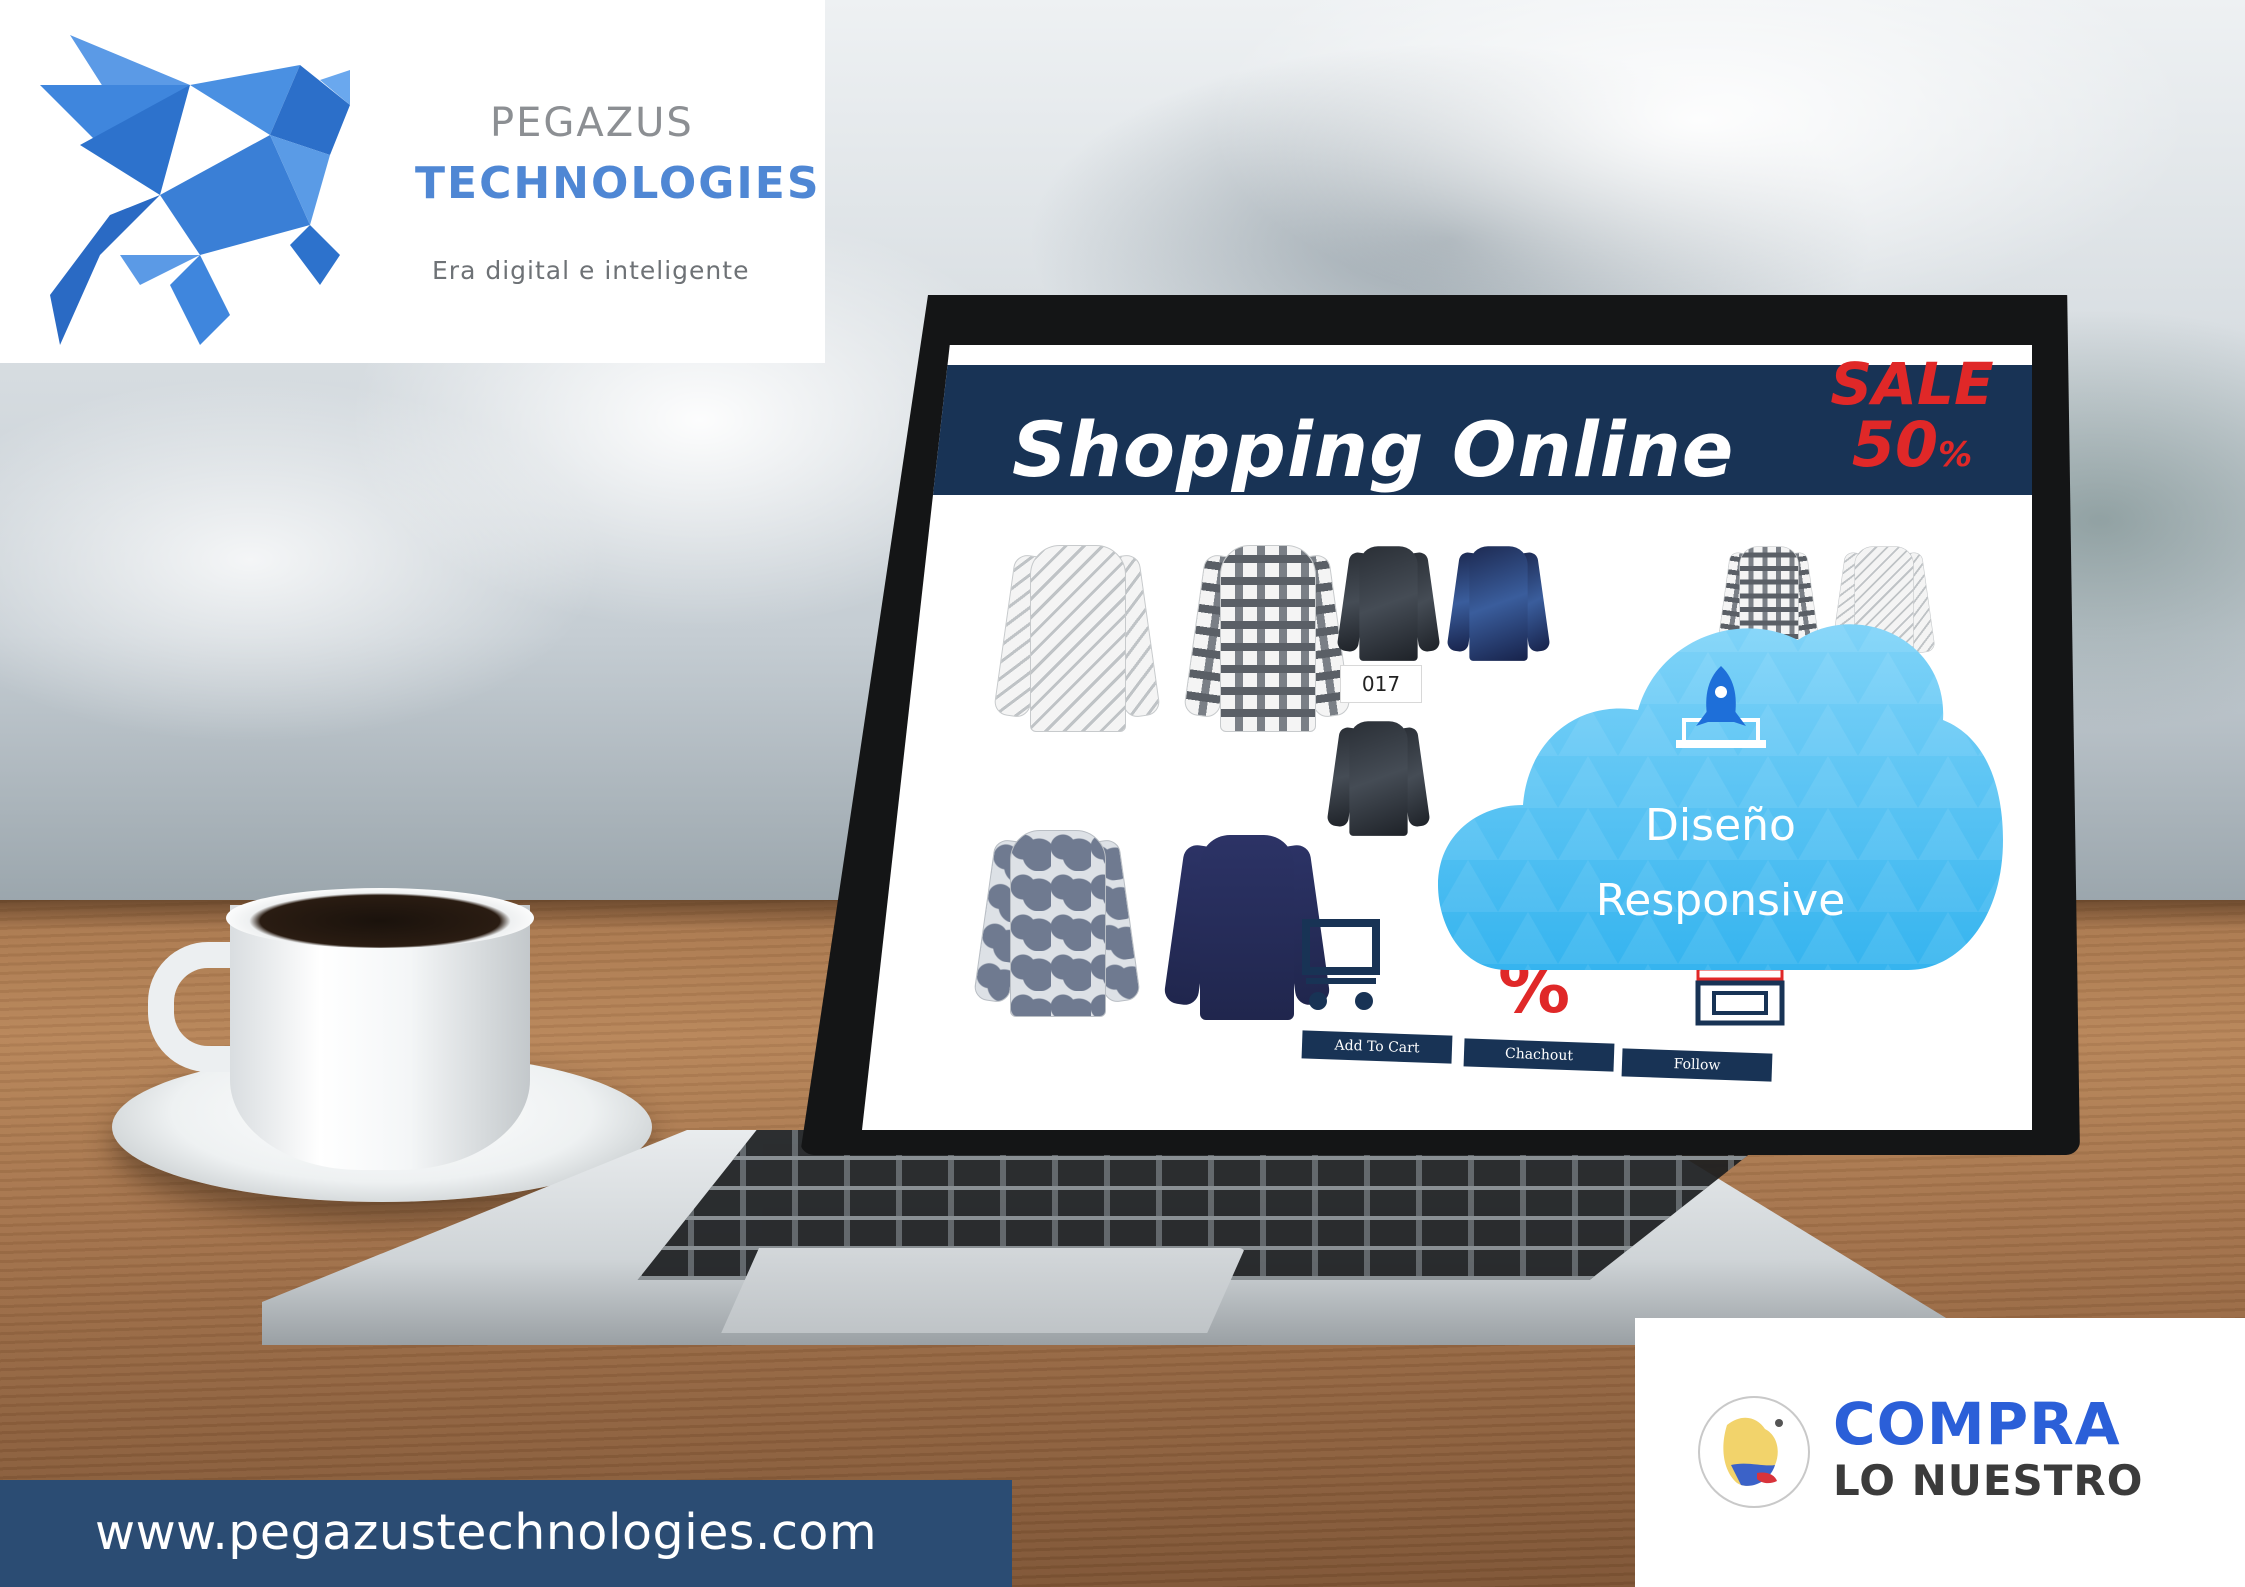  What do you see at coordinates (1754, 1452) in the screenshot?
I see `colombia-seal-icon` at bounding box center [1754, 1452].